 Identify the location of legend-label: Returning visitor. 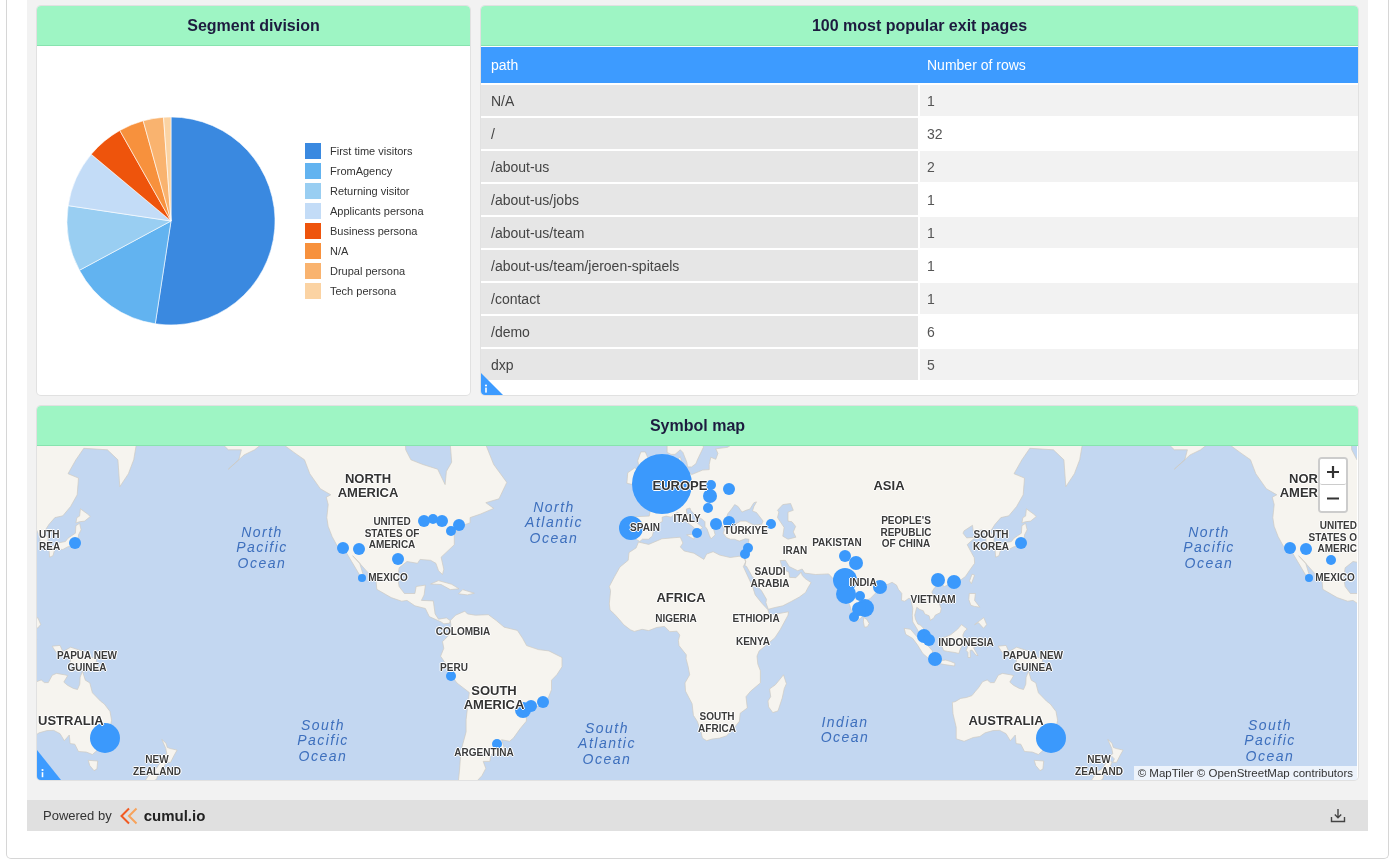
(370, 190).